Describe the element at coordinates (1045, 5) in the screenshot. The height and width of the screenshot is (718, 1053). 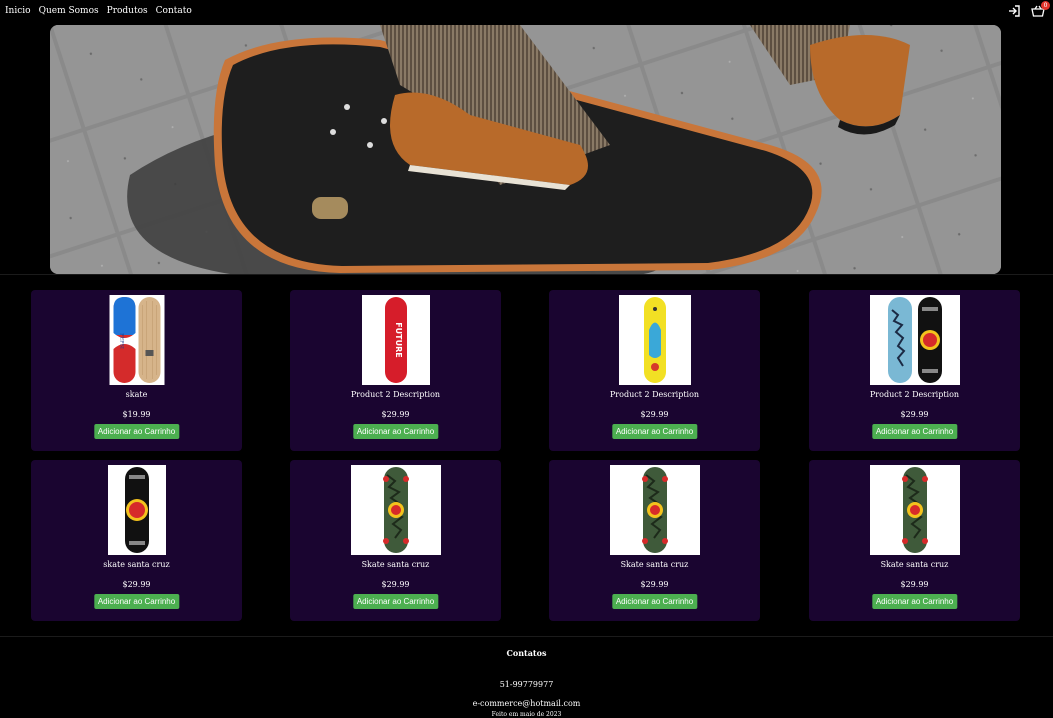
I see `cart-count-badge: 0` at that location.